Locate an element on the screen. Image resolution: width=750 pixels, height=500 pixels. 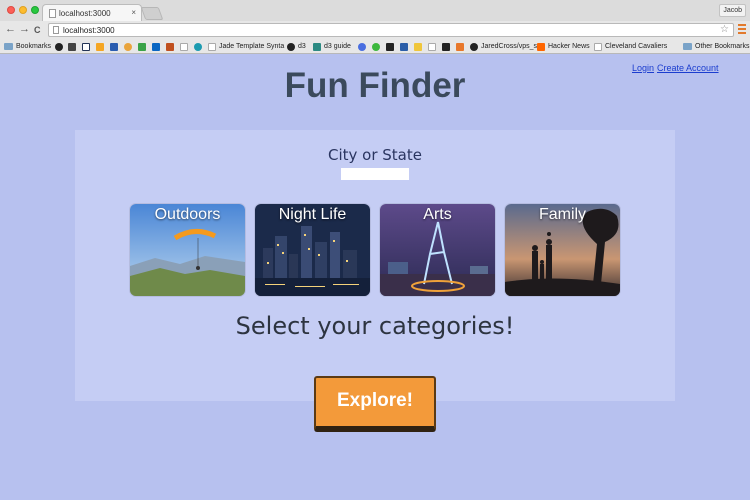
address-bar: localhost:3000 ☆ is located at coordinates (391, 30).